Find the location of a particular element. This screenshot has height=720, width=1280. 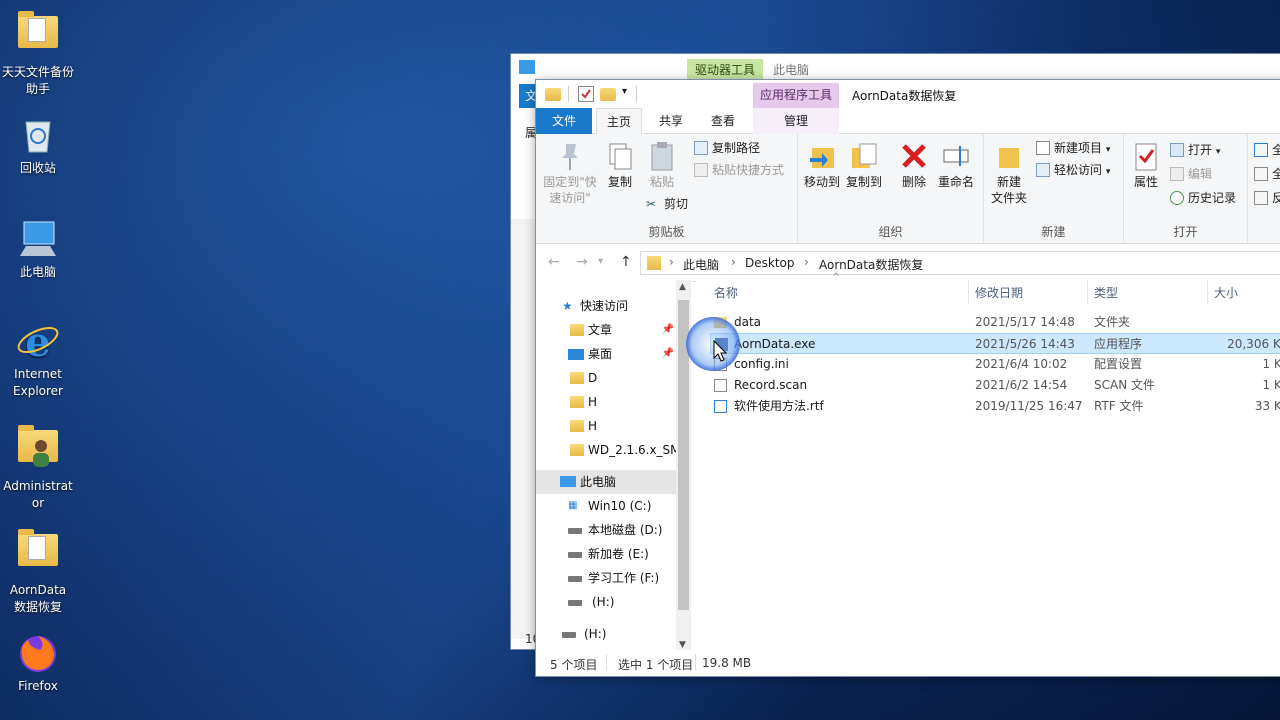

nav-drive-c: ▦ Win10 (C:) is located at coordinates (606, 506).